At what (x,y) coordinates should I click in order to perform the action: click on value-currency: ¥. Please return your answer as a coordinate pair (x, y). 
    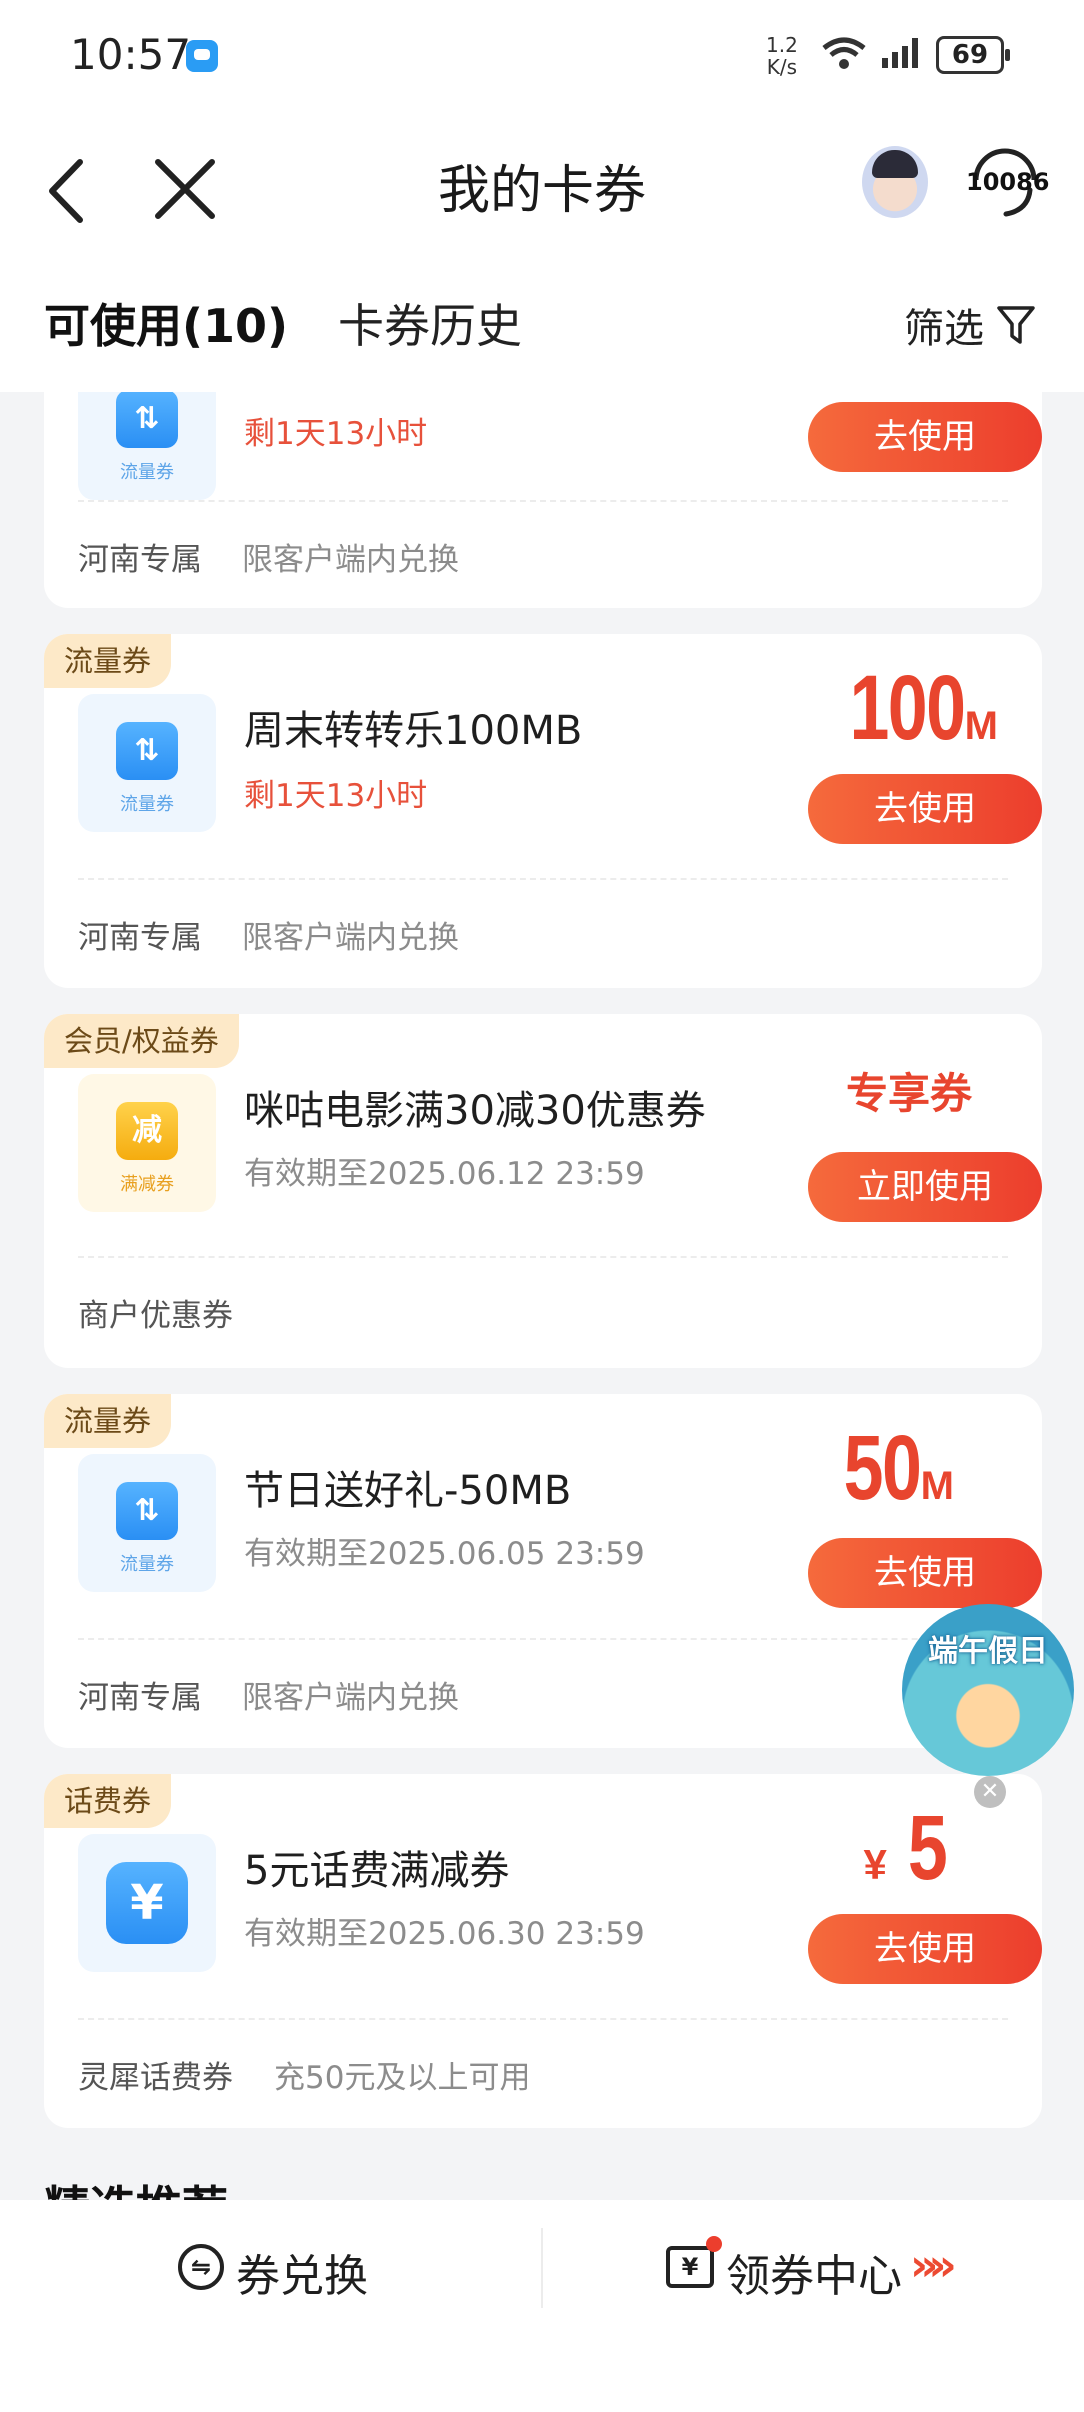
    Looking at the image, I should click on (875, 1864).